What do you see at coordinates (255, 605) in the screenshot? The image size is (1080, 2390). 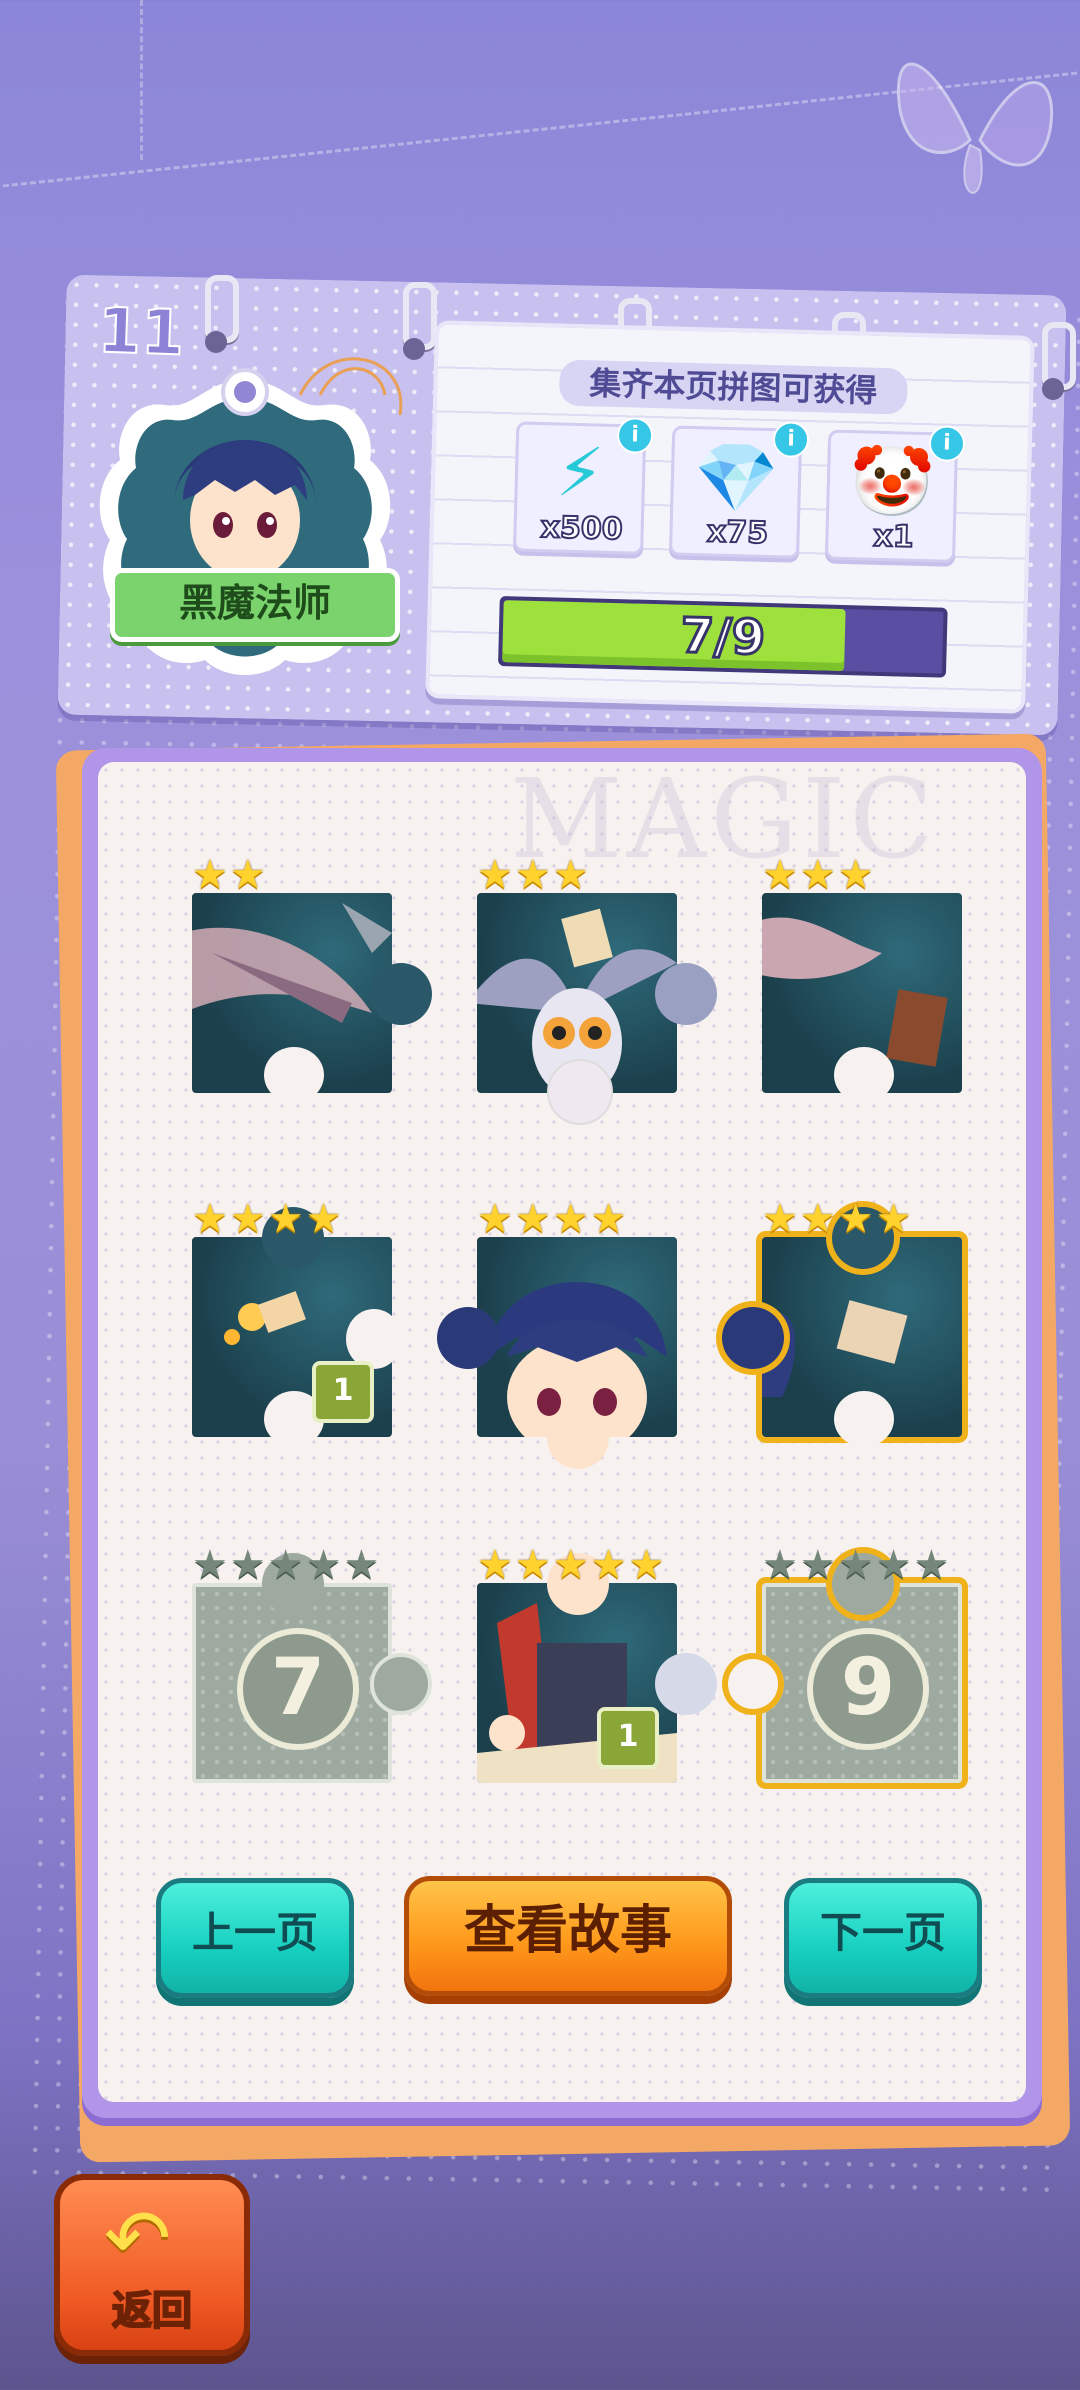 I see `character-name-ribbon: 黑魔法师` at bounding box center [255, 605].